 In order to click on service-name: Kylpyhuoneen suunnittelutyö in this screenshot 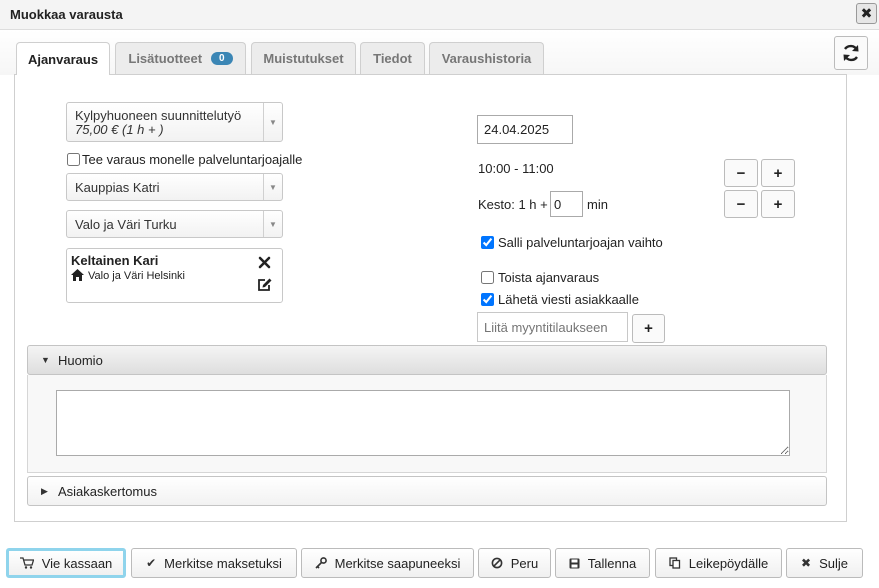, I will do `click(158, 115)`.